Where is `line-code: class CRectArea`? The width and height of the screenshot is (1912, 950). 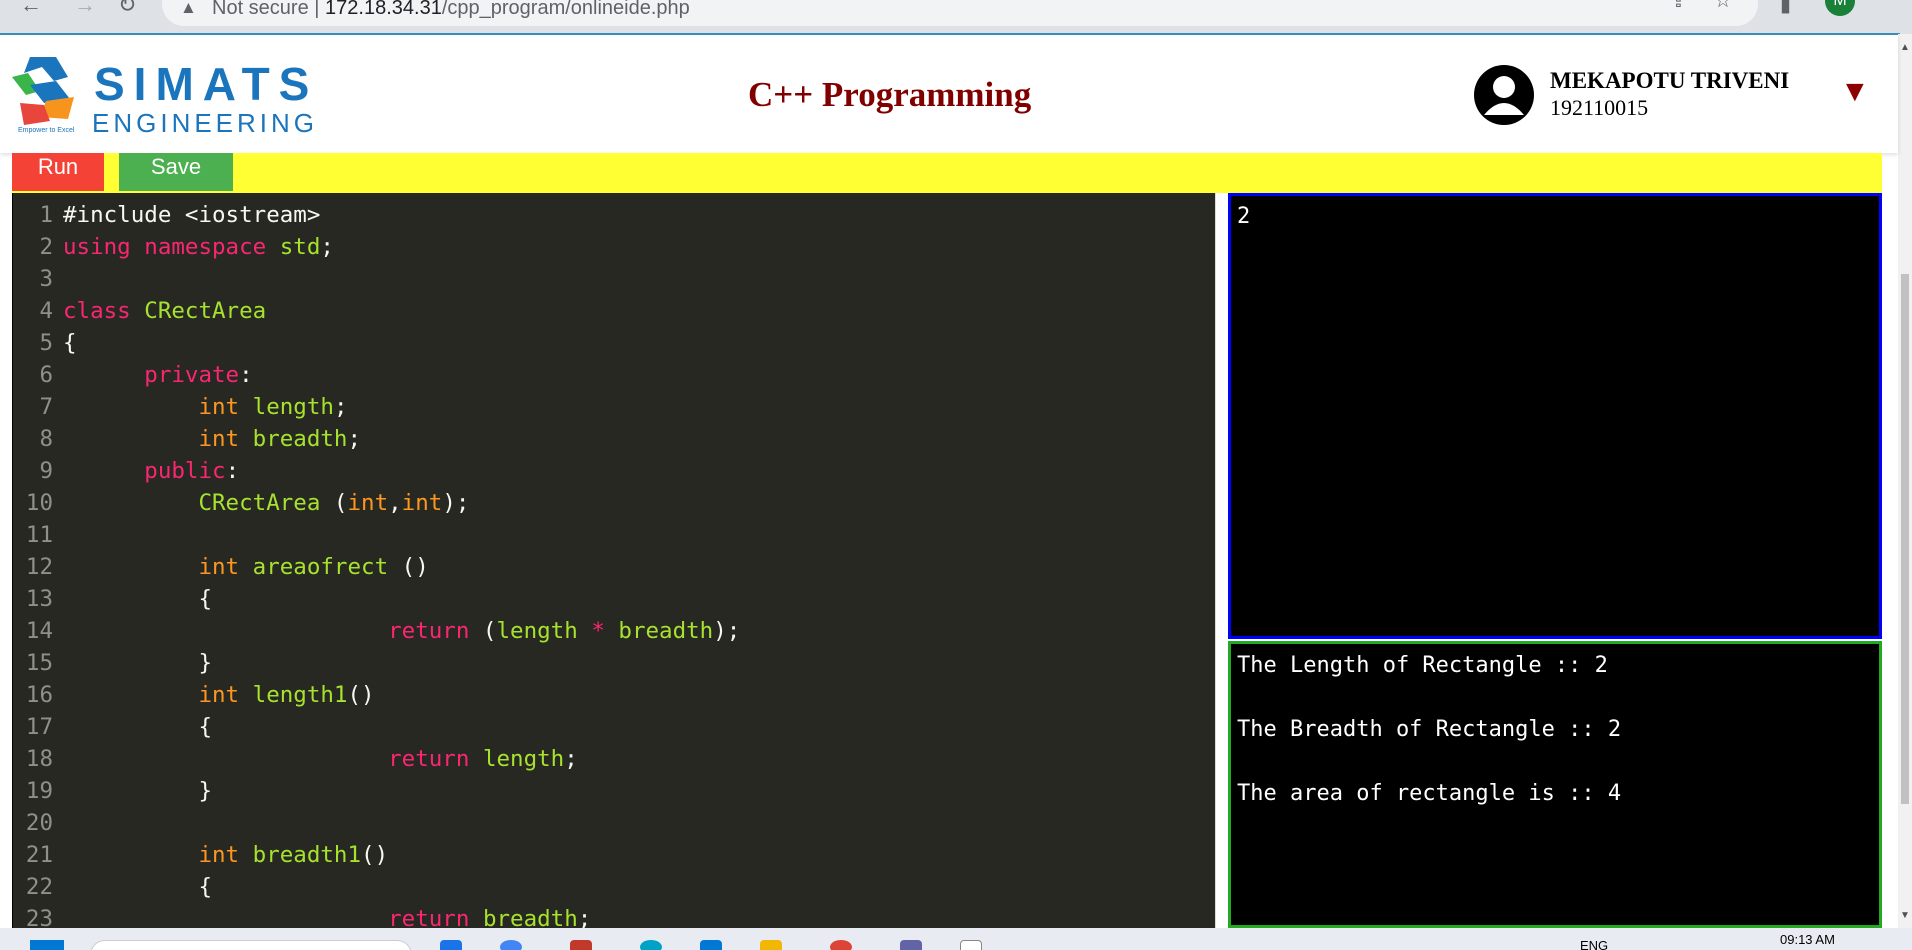 line-code: class CRectArea is located at coordinates (159, 311).